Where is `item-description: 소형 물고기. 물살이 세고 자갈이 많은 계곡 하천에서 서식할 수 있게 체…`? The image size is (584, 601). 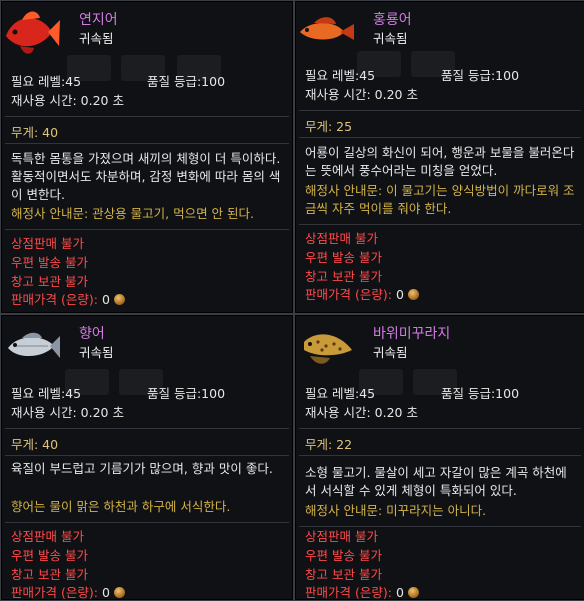 item-description: 소형 물고기. 물살이 세고 자갈이 많은 계곡 하천에서 서식할 수 있게 체… is located at coordinates (436, 481).